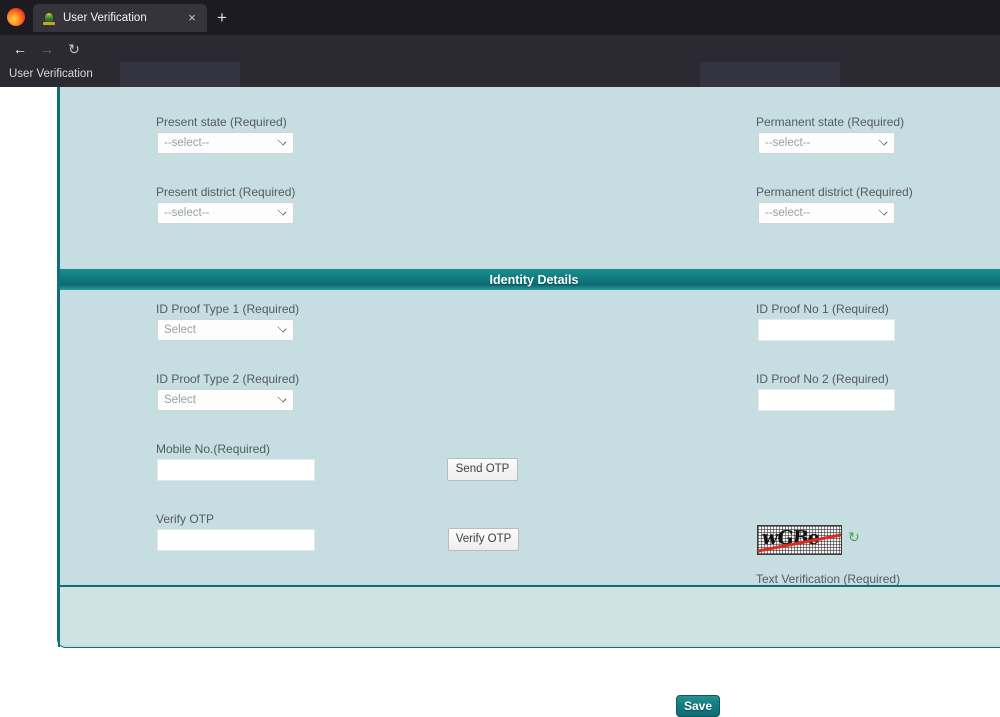  I want to click on id-proof-type-1-select: Select, so click(225, 330).